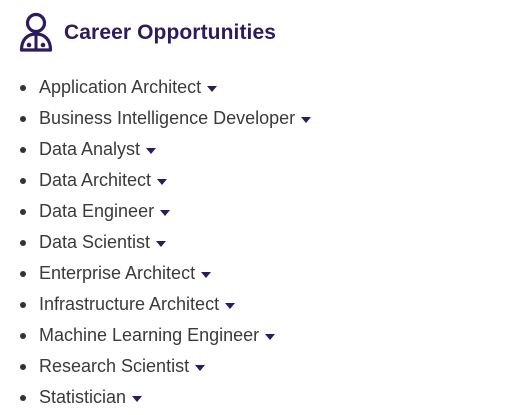  I want to click on section-title: Career Opportunities, so click(170, 32).